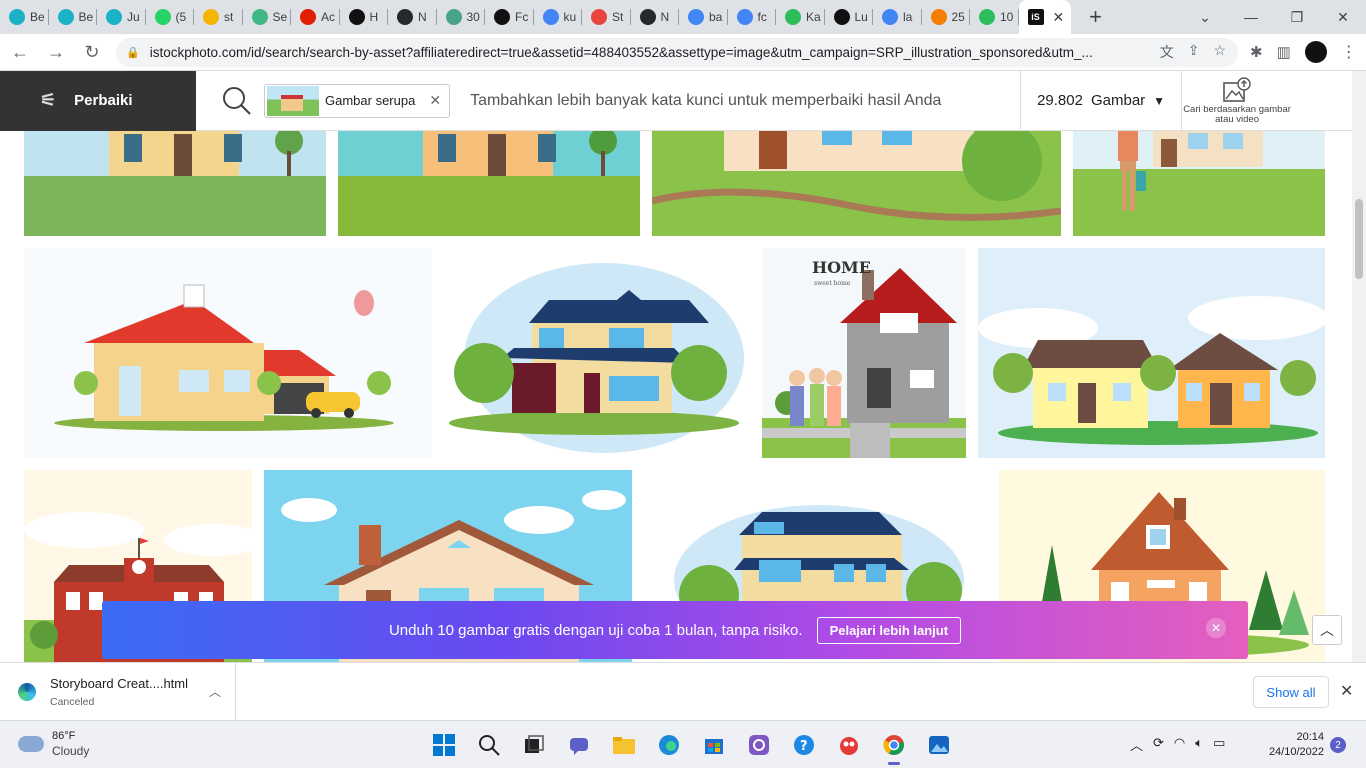  What do you see at coordinates (92, 52) in the screenshot?
I see `reload-button: ↻` at bounding box center [92, 52].